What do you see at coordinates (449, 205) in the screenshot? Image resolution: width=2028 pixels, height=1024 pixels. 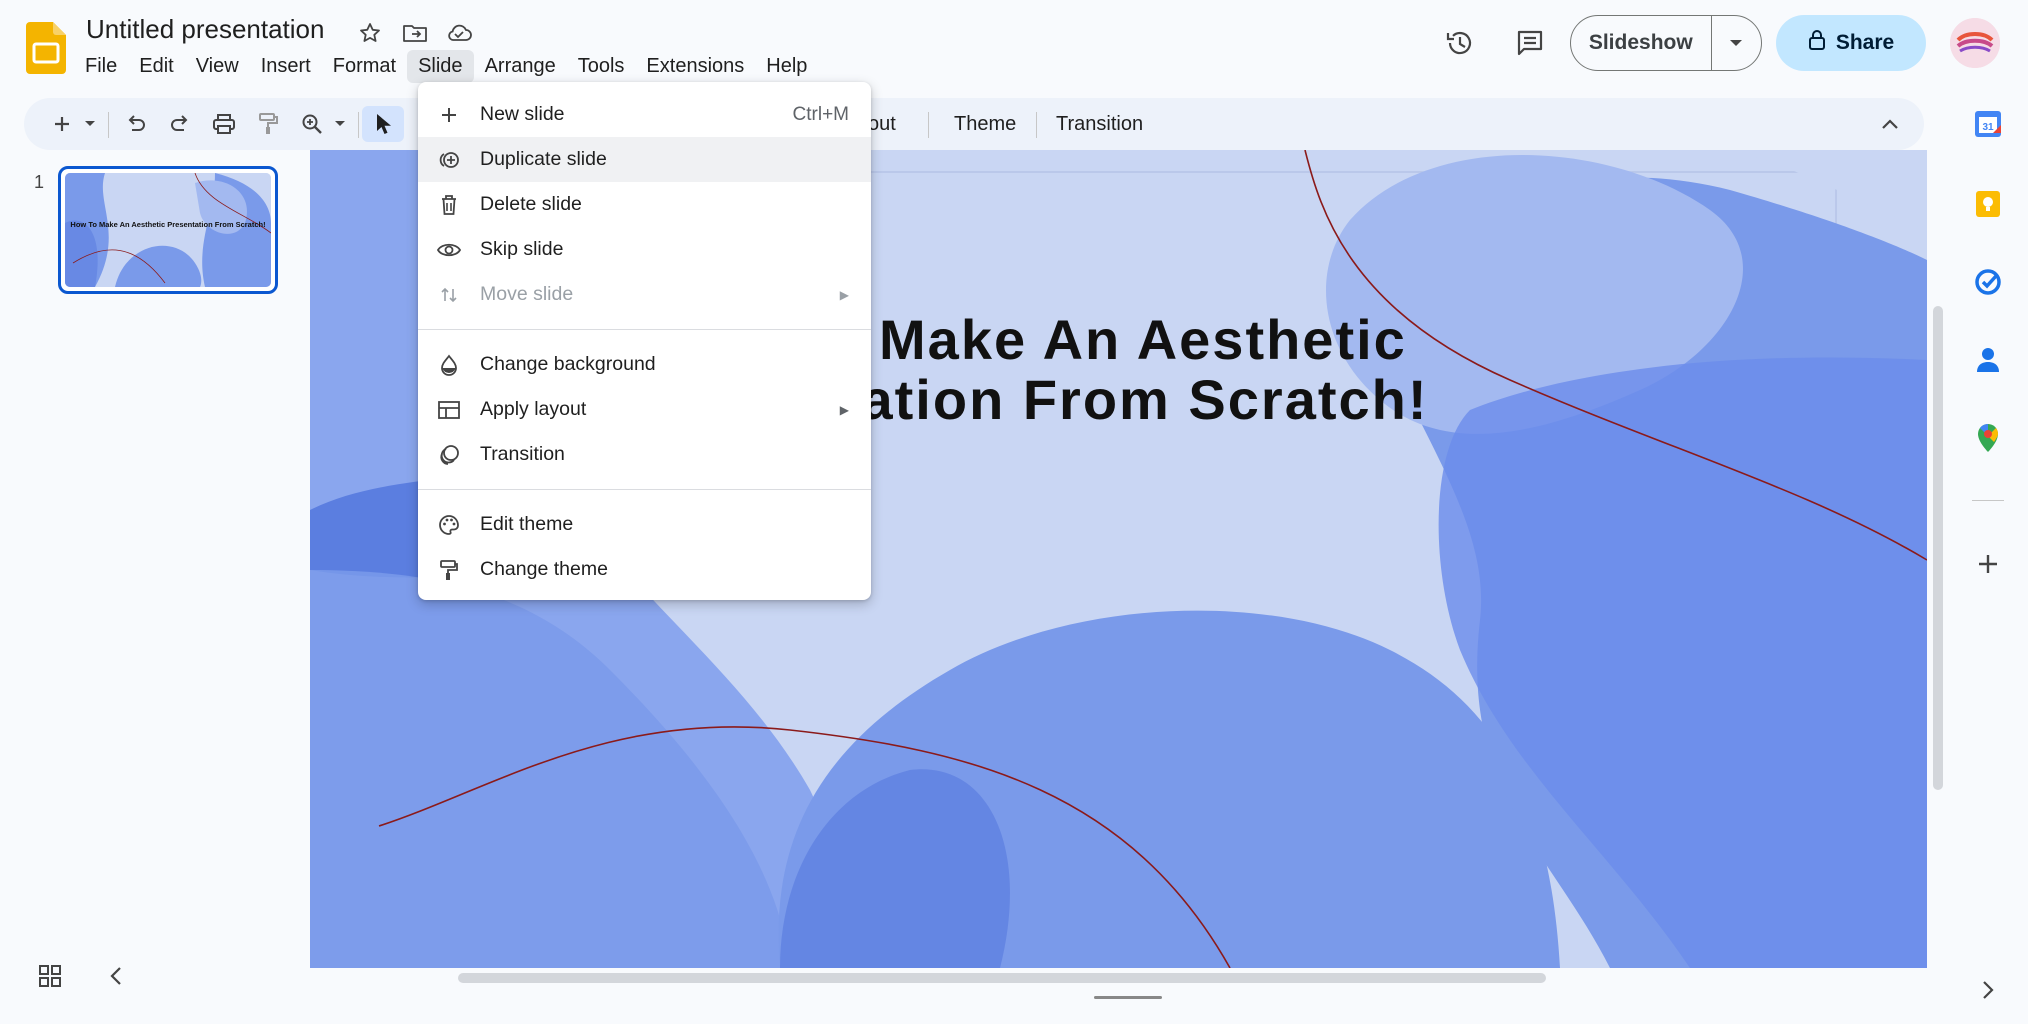 I see `trash-icon` at bounding box center [449, 205].